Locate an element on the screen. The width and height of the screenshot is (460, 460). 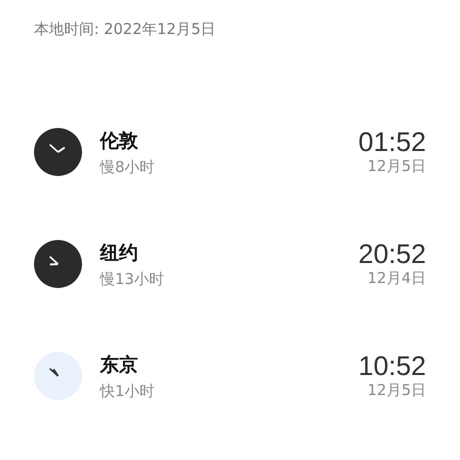
city-name: 伦敦 is located at coordinates (119, 141).